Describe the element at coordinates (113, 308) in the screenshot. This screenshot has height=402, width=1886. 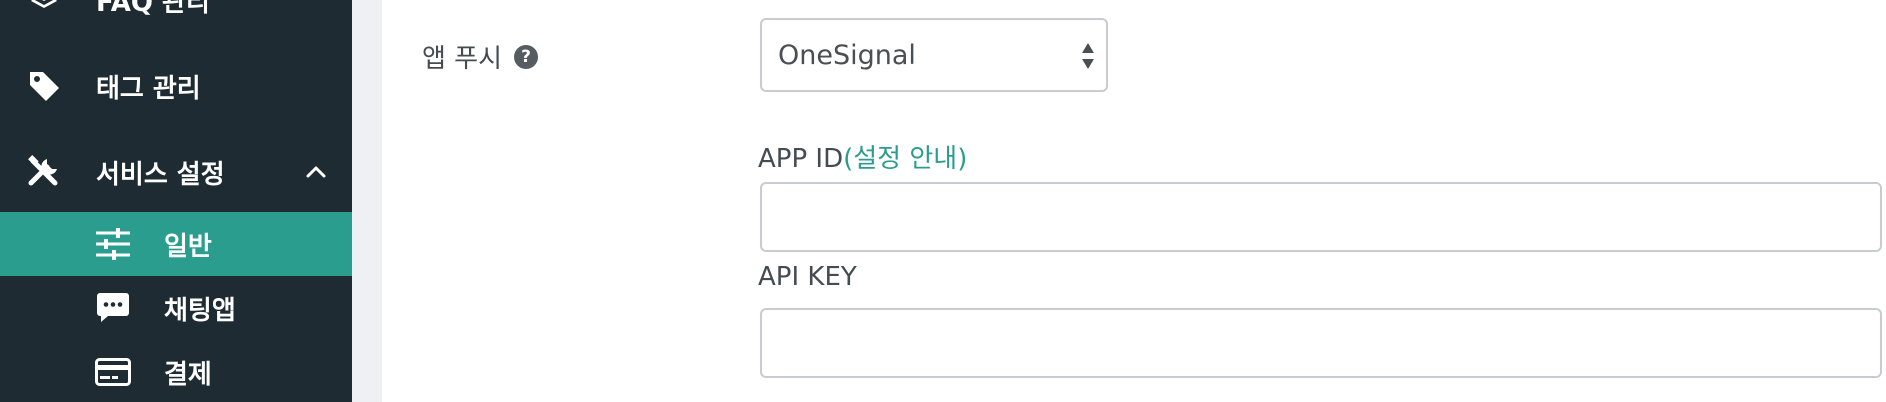
I see `chat-bubble-icon` at that location.